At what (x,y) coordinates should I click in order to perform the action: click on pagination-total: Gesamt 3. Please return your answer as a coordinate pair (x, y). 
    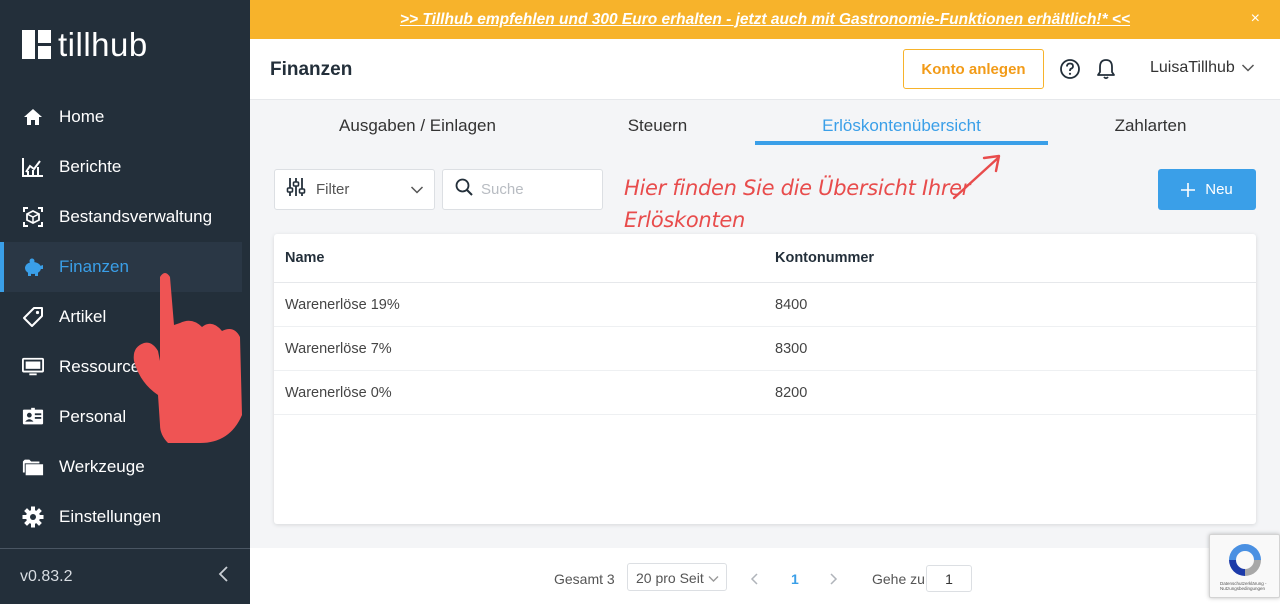
    Looking at the image, I should click on (584, 579).